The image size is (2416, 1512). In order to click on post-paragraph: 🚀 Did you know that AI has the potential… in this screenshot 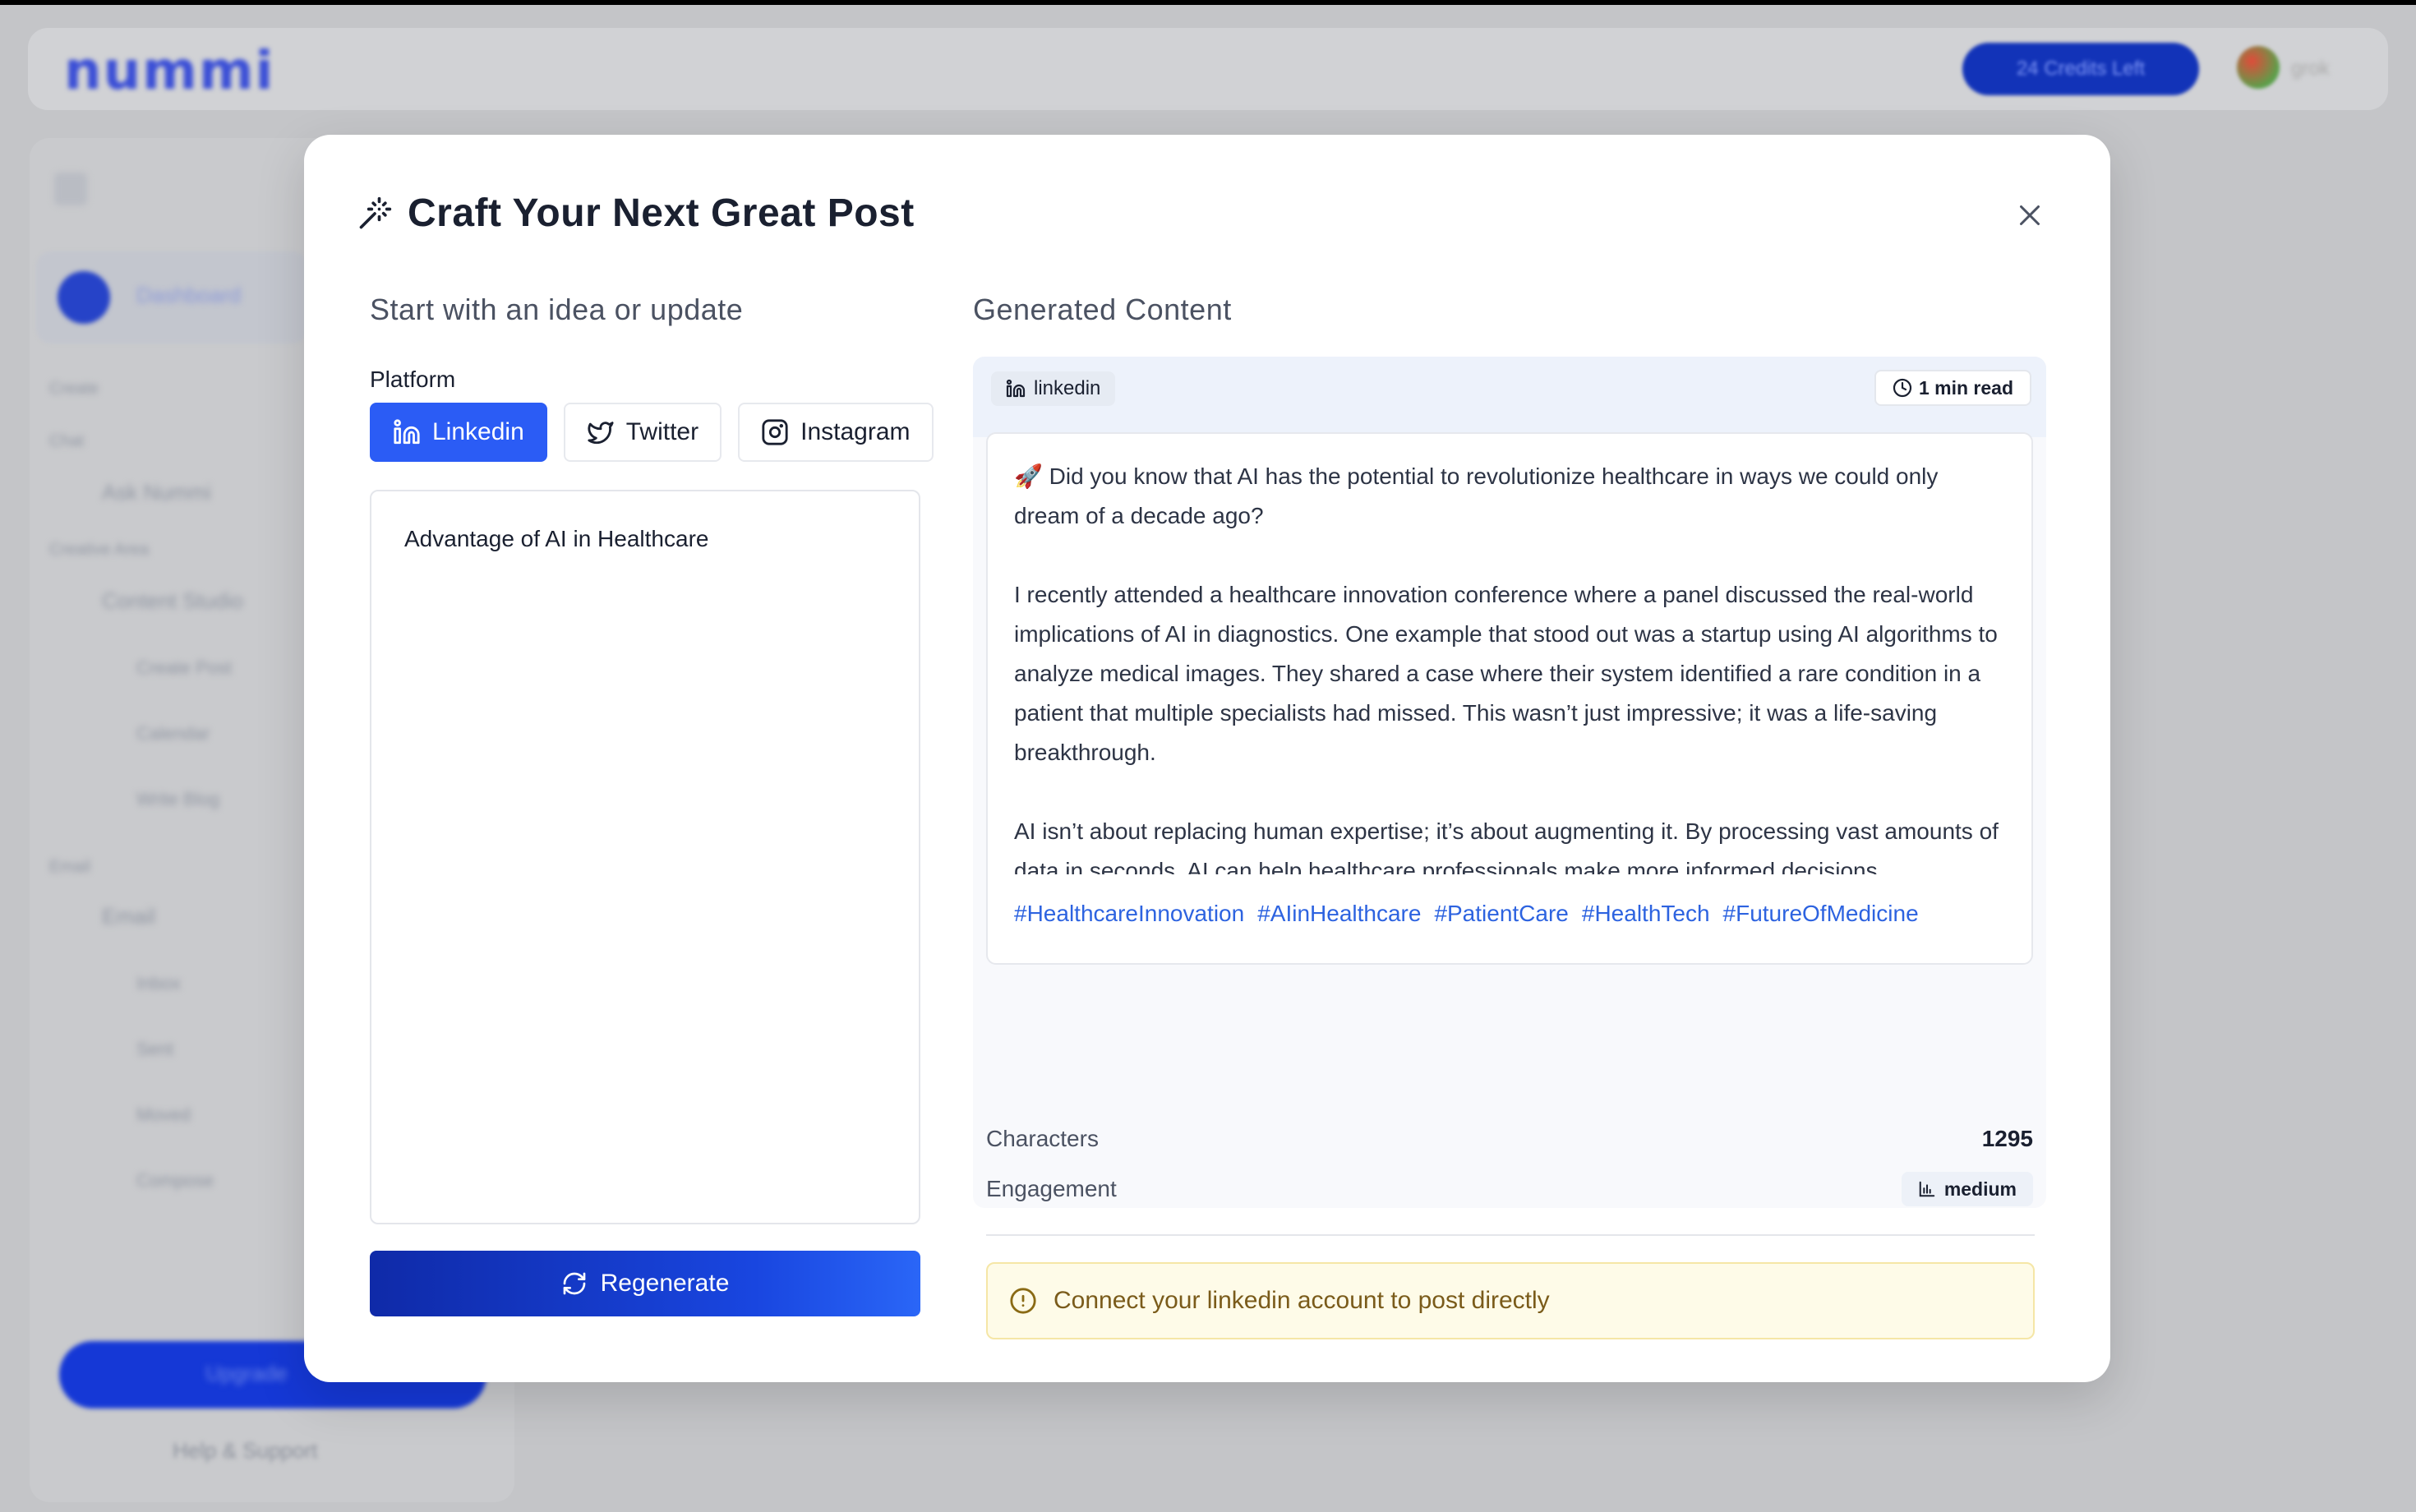, I will do `click(1477, 496)`.